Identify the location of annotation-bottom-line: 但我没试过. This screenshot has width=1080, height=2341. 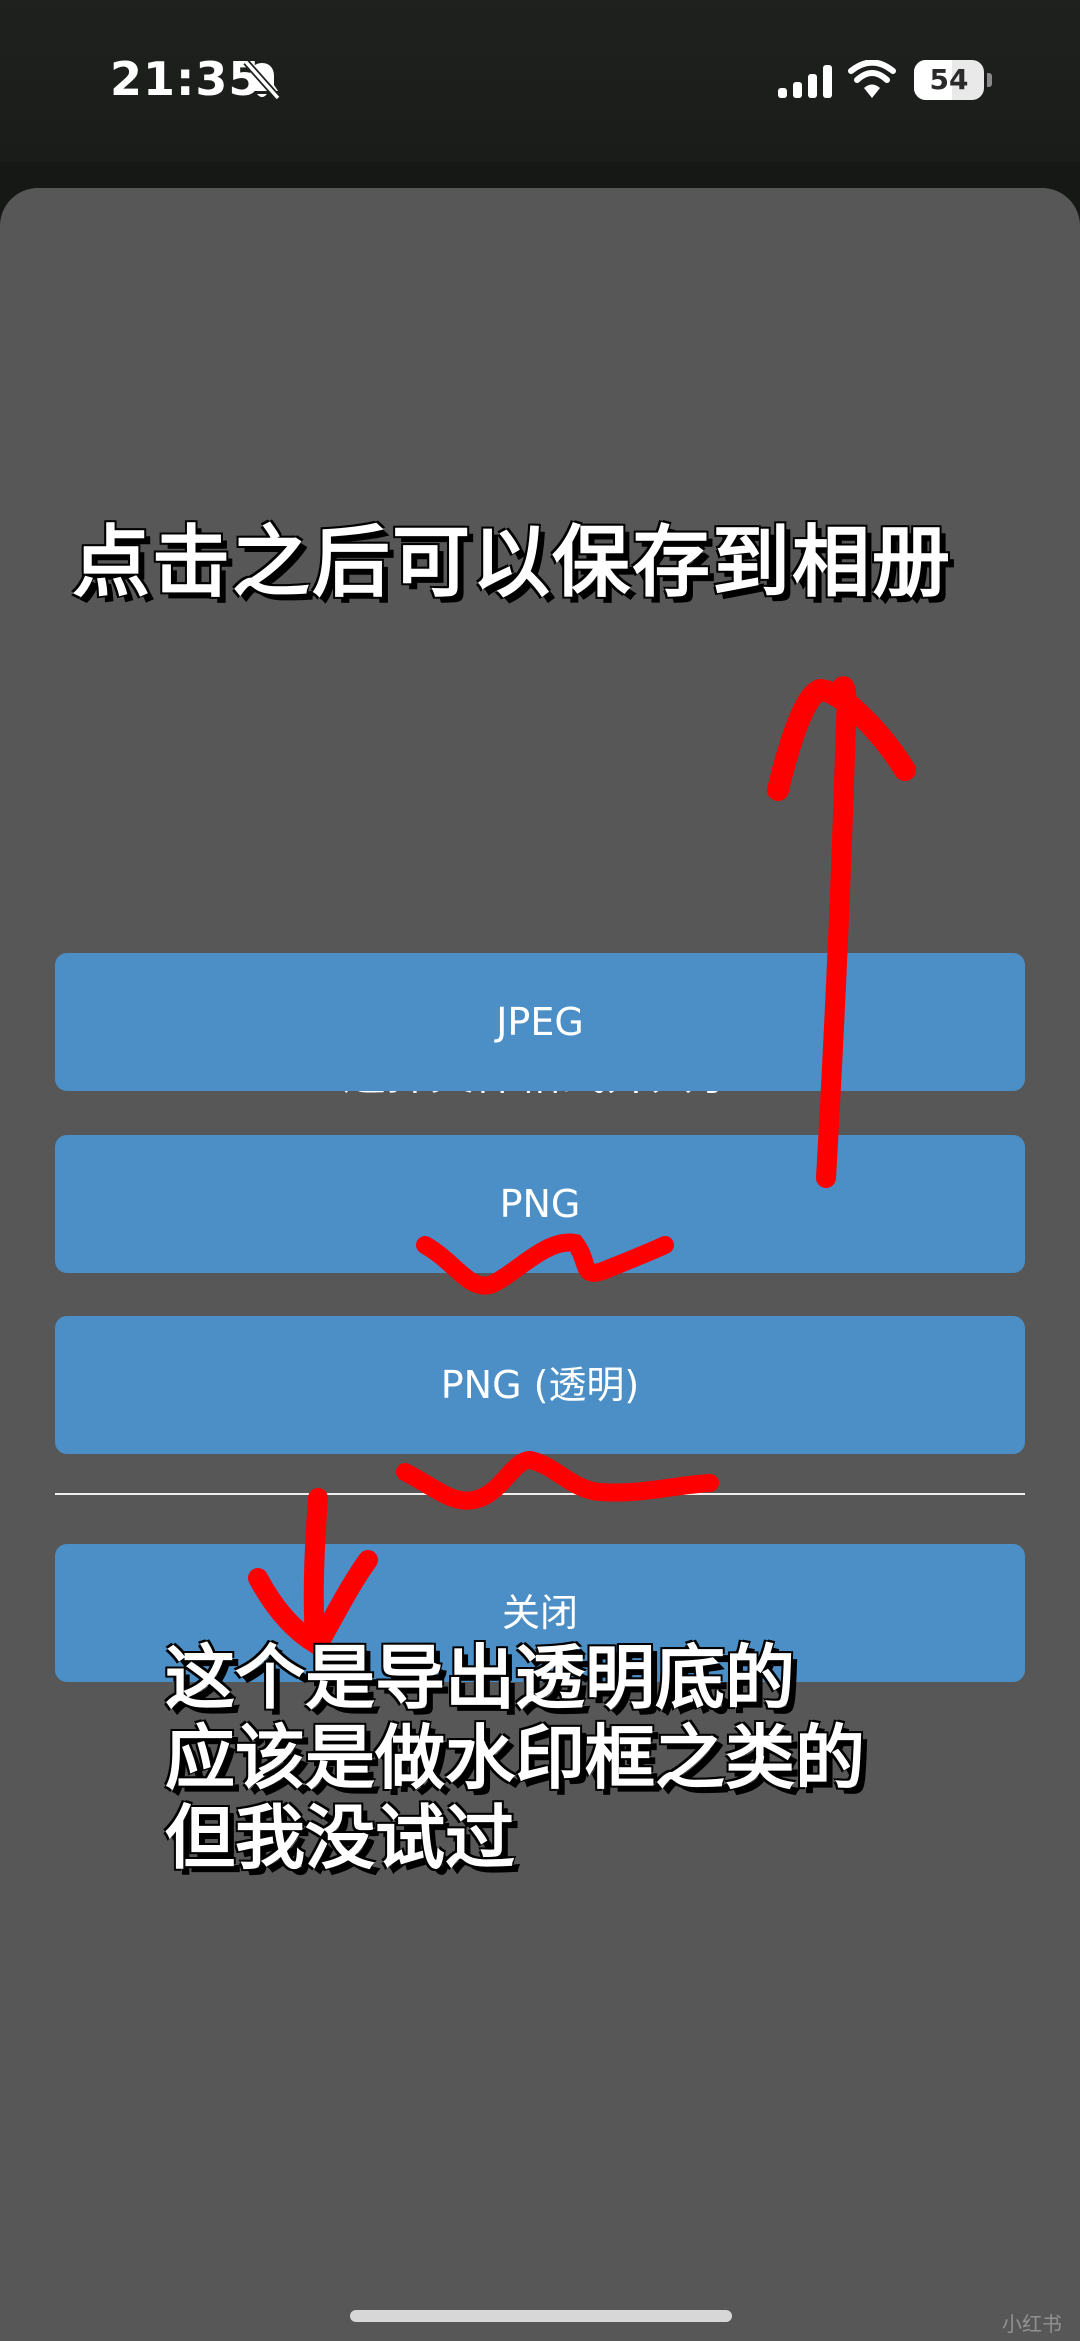
(340, 1838).